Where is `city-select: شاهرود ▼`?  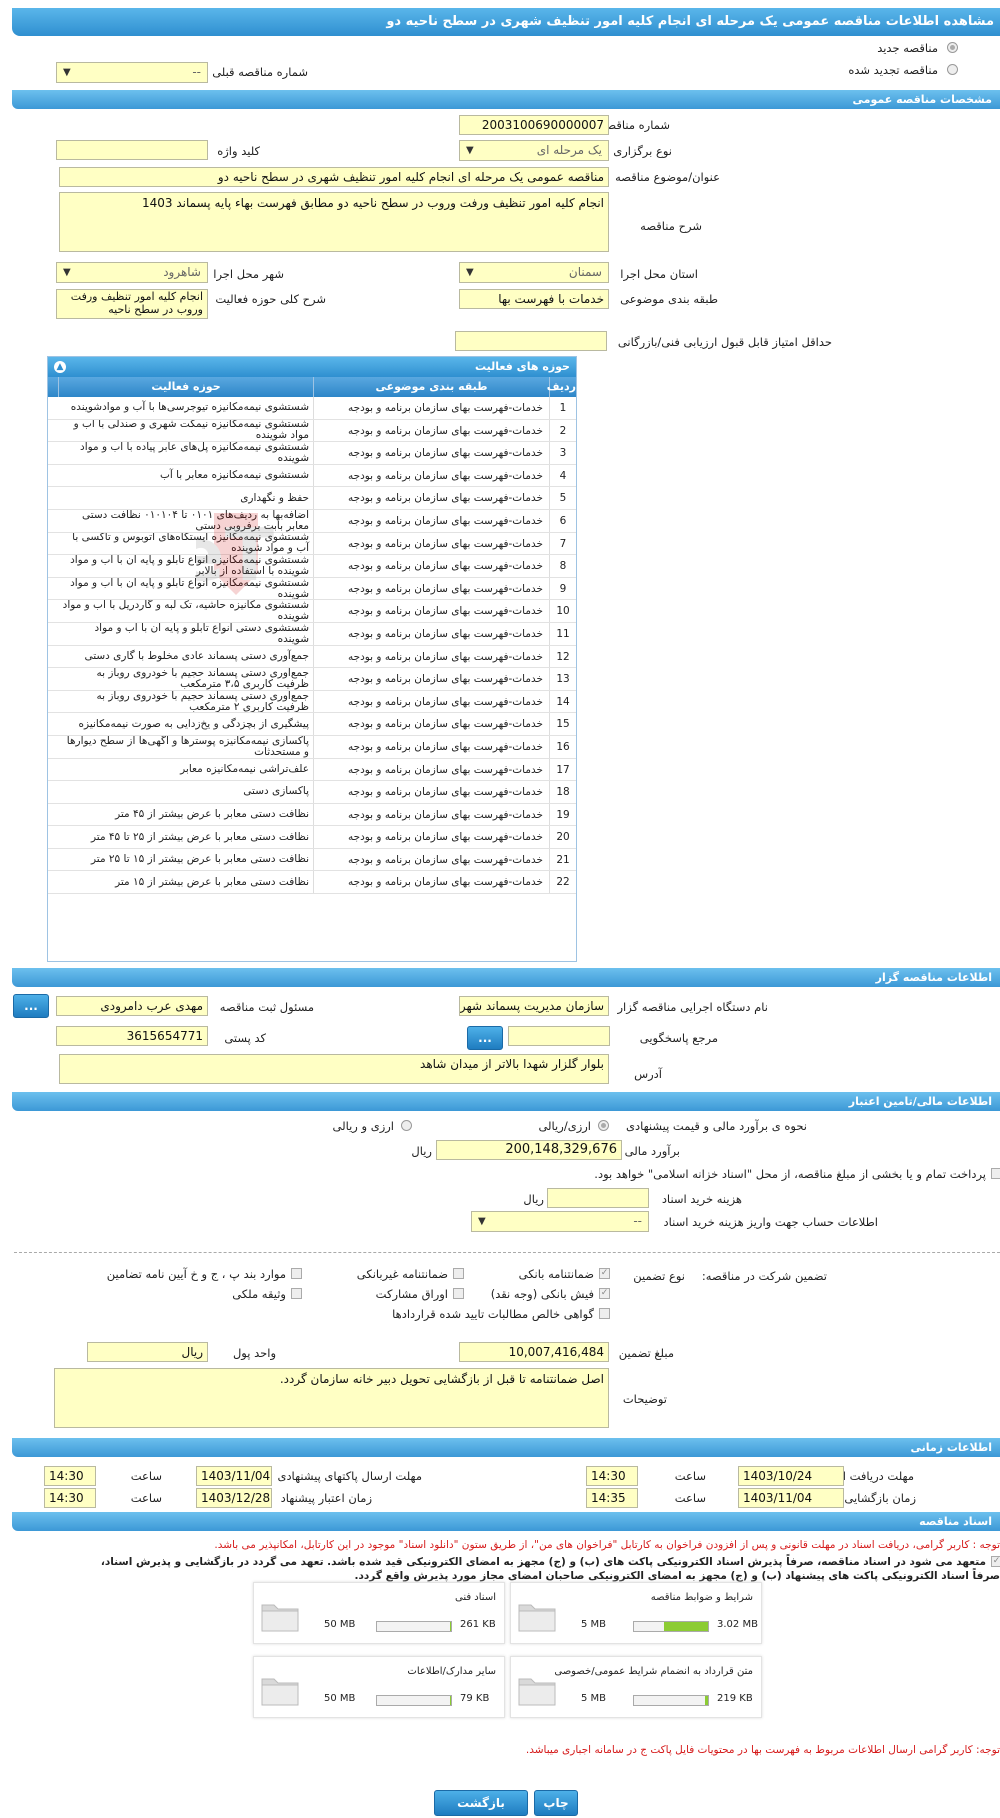 city-select: شاهرود ▼ is located at coordinates (132, 272).